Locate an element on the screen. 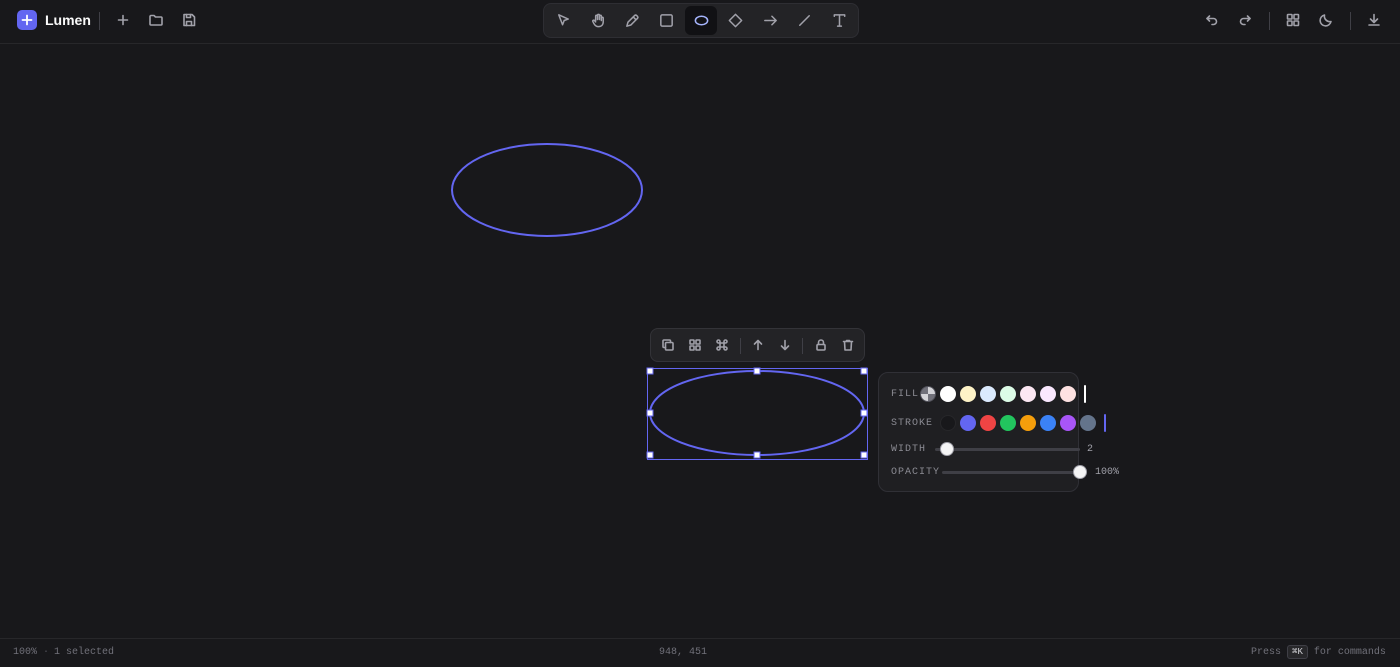 The image size is (1400, 667). tool-ellipse is located at coordinates (701, 20).